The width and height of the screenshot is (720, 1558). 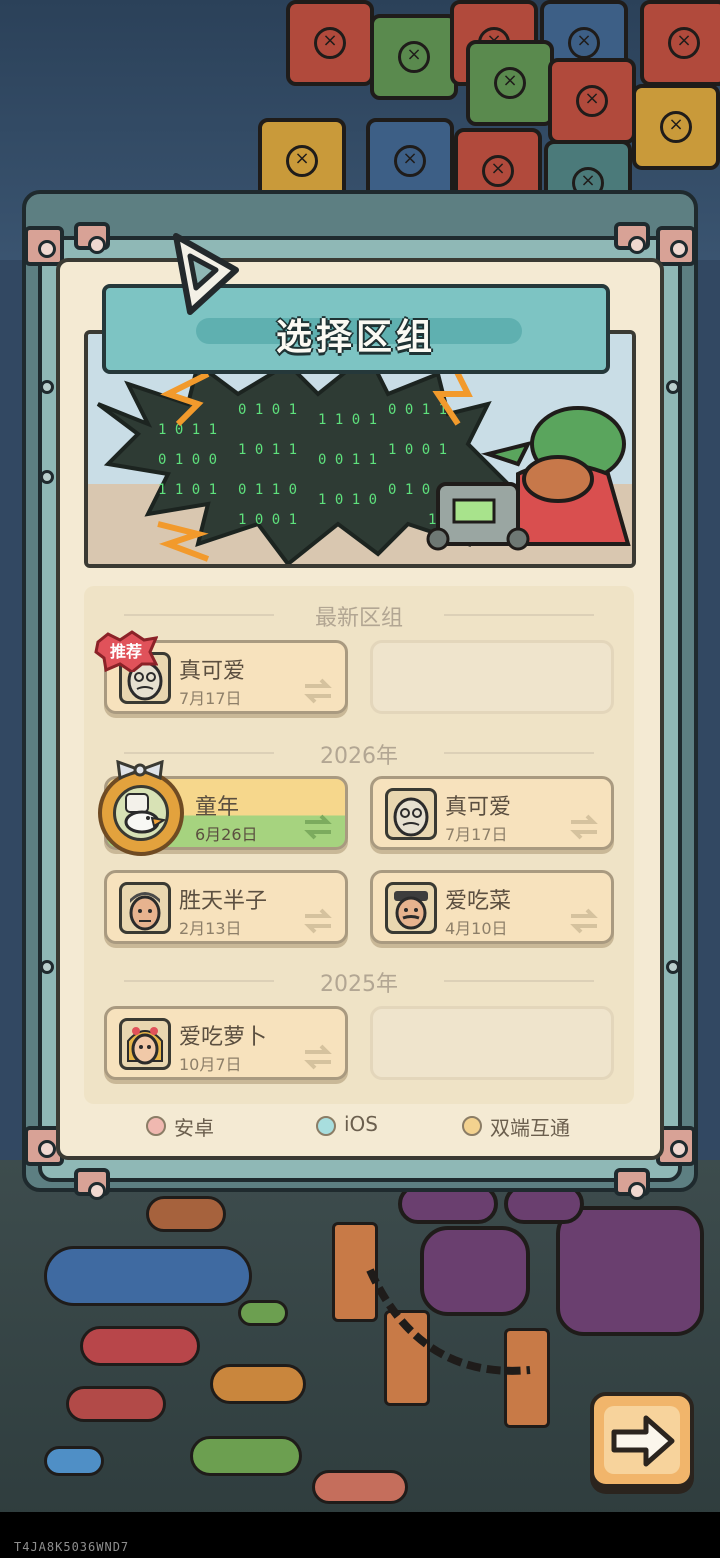 I want to click on server-date: 2月13日, so click(x=210, y=928).